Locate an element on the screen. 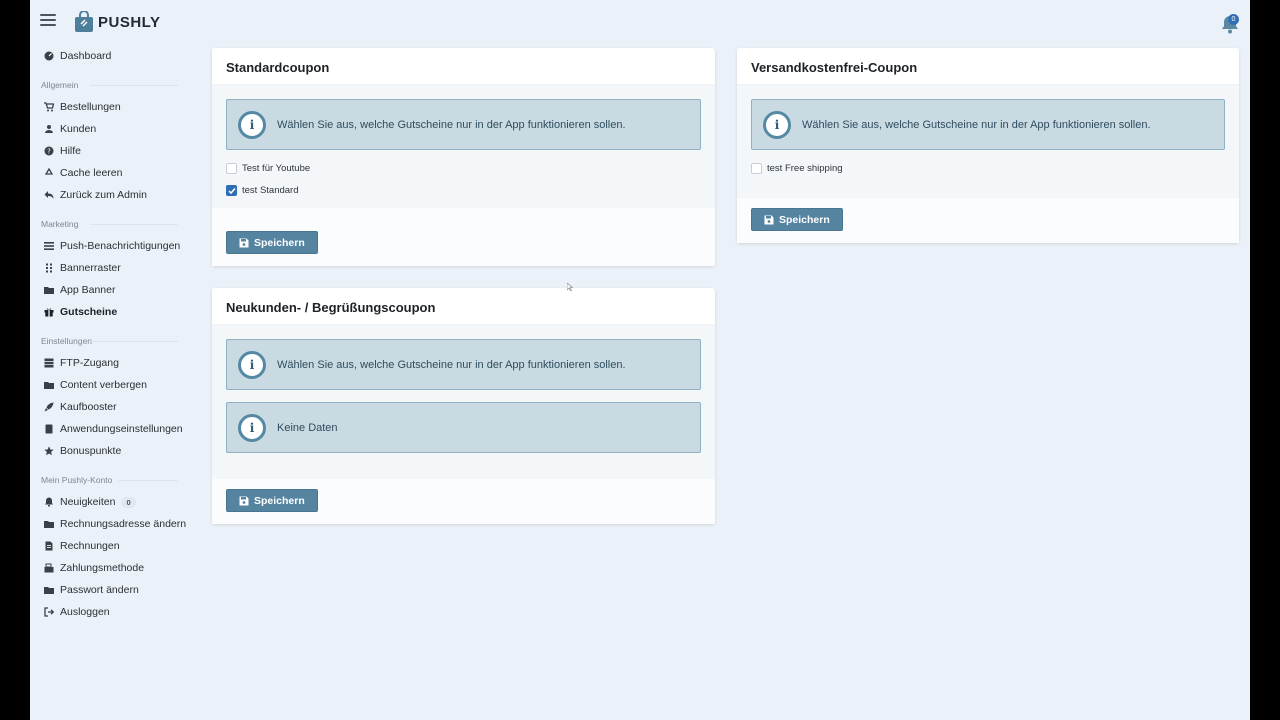 The image size is (1280, 720). sidebar-item-bestellungen: Bestellungen is located at coordinates (82, 107).